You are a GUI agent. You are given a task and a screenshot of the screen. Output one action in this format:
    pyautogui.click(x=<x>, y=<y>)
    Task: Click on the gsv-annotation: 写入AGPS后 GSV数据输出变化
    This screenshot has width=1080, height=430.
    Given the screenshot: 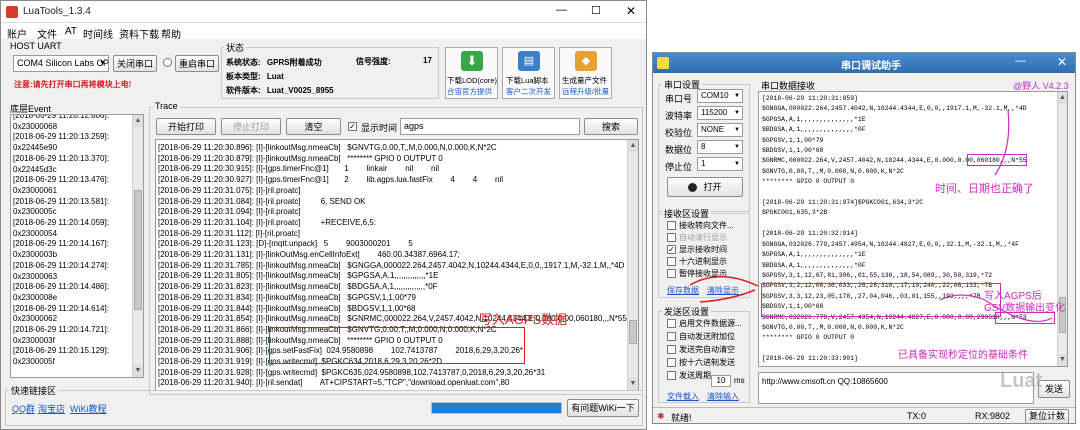 What is the action you would take?
    pyautogui.click(x=1025, y=302)
    